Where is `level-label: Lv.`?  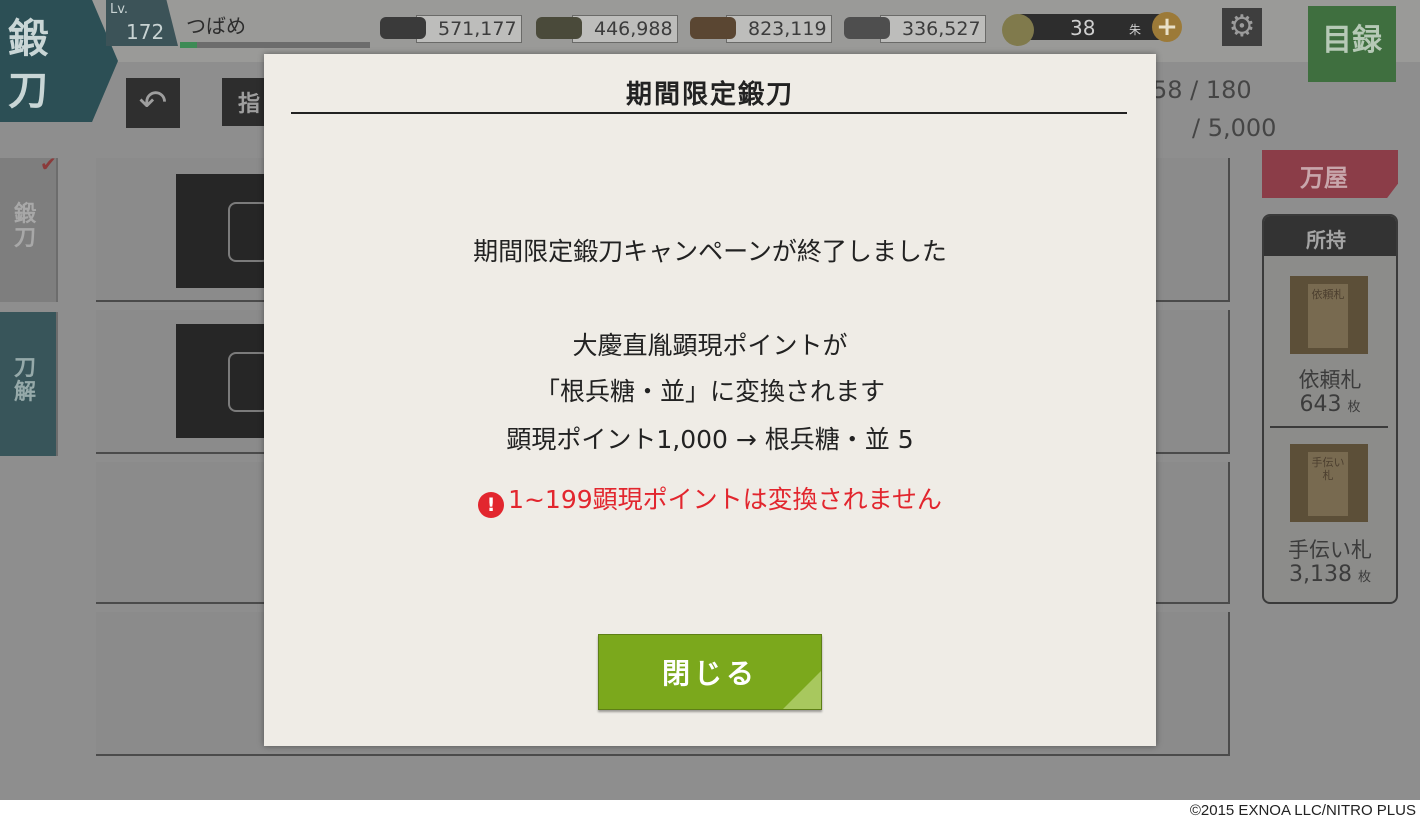
level-label: Lv. is located at coordinates (119, 9).